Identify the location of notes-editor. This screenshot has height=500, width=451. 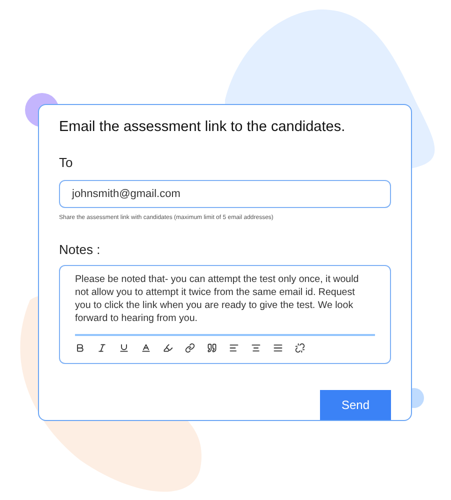
(225, 314).